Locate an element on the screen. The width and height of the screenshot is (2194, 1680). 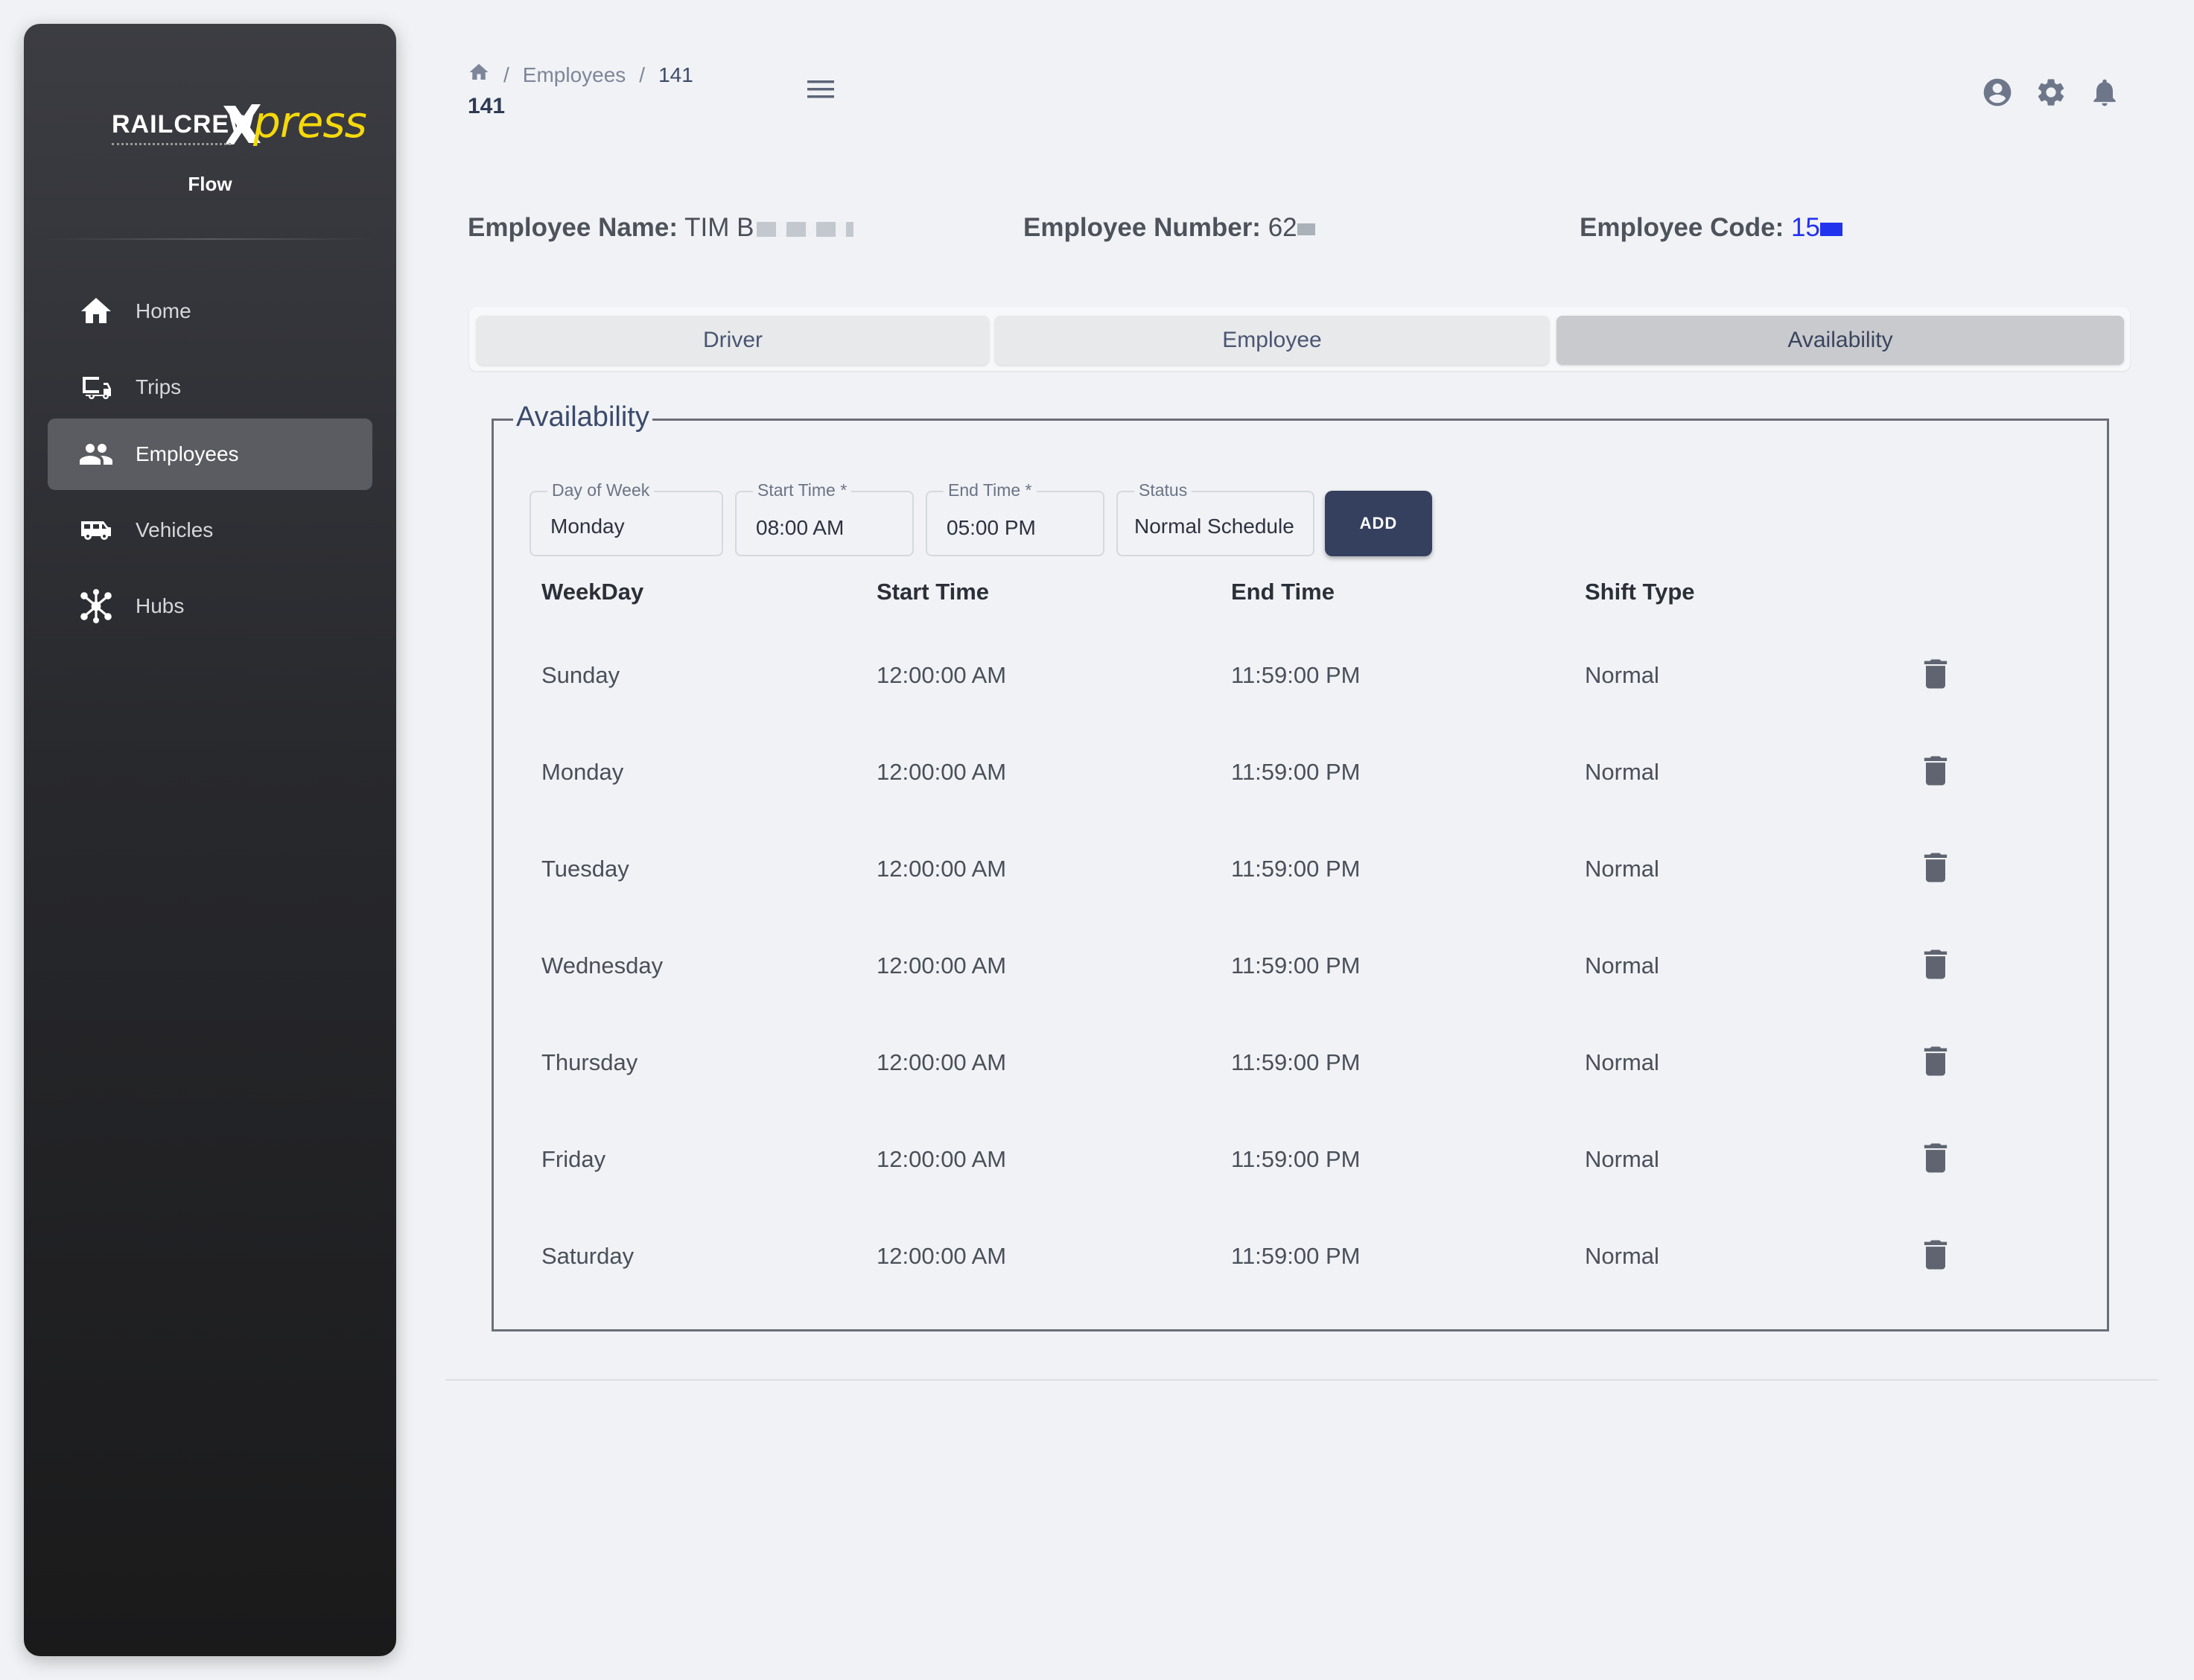
table-row: Tuesday 12:00:00 AM 11:59:00 PM Normal is located at coordinates (1300, 869).